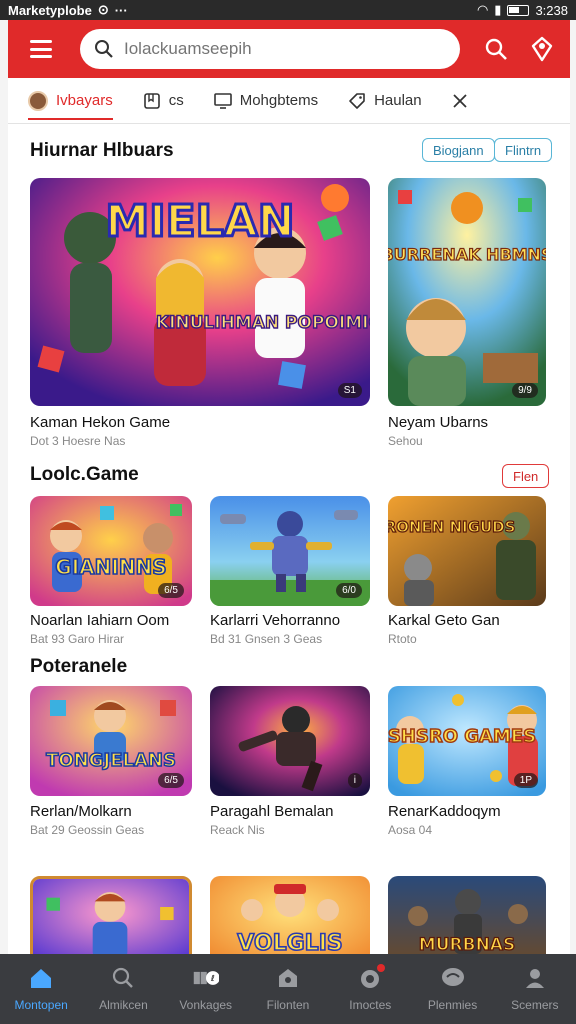  I want to click on game-thumbnail: i, so click(290, 741).